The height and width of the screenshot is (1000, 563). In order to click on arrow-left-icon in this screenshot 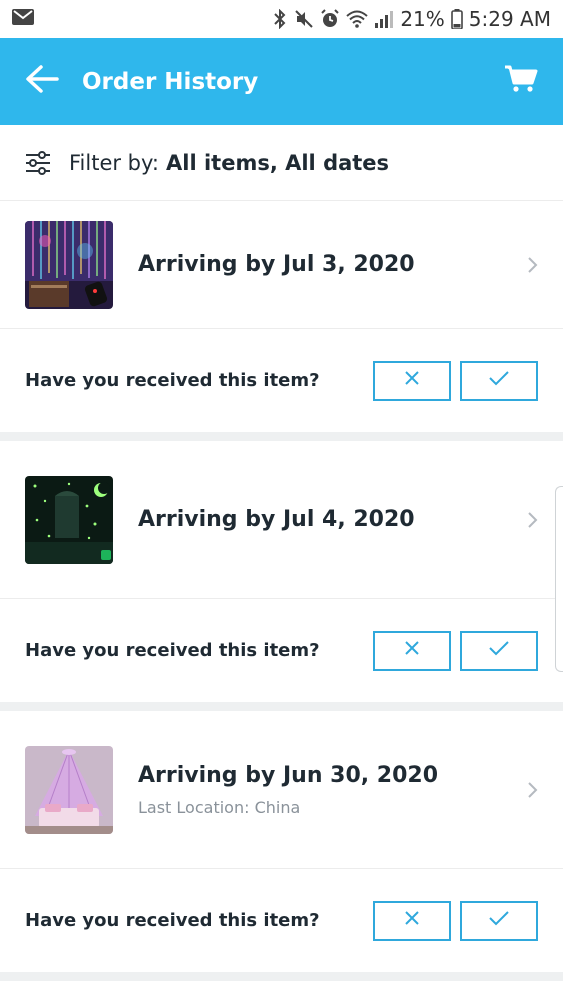, I will do `click(42, 81)`.